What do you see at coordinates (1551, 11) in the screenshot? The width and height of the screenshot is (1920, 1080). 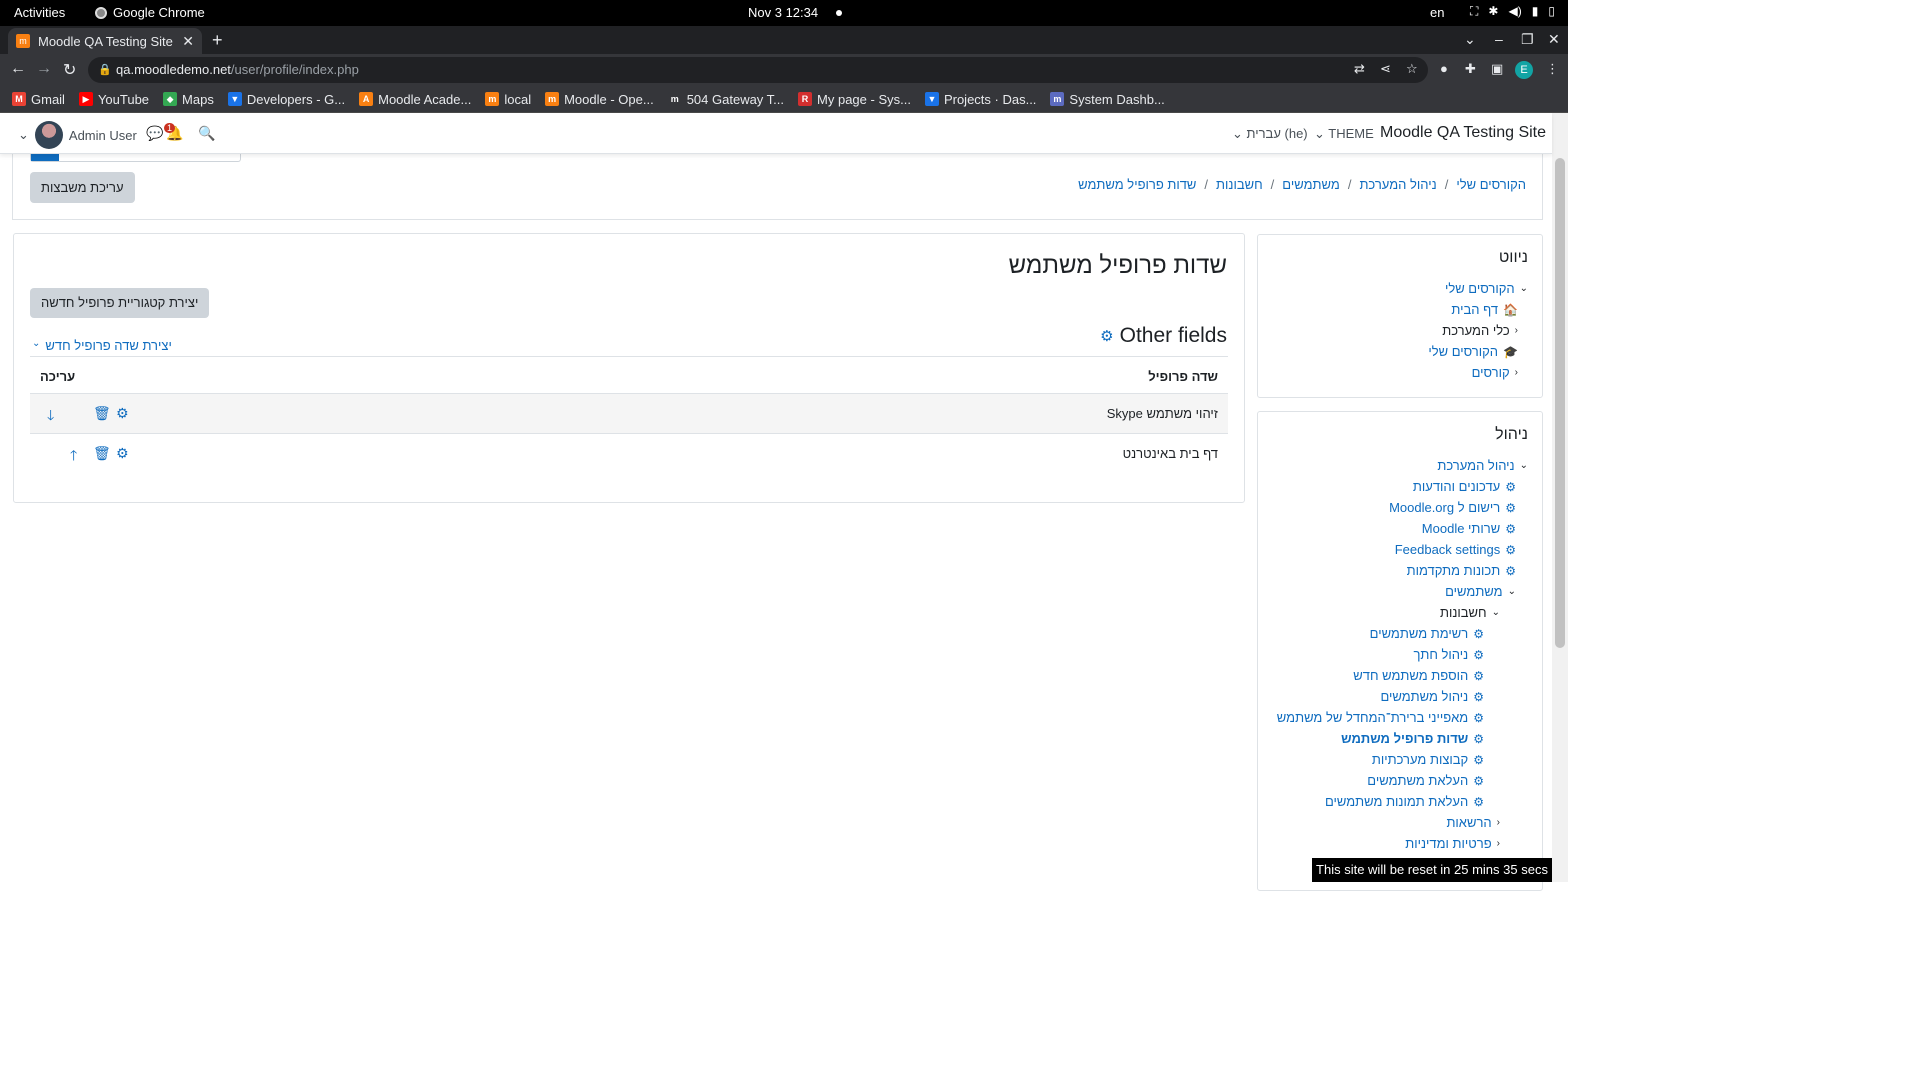 I see `battery-icon: ▯` at bounding box center [1551, 11].